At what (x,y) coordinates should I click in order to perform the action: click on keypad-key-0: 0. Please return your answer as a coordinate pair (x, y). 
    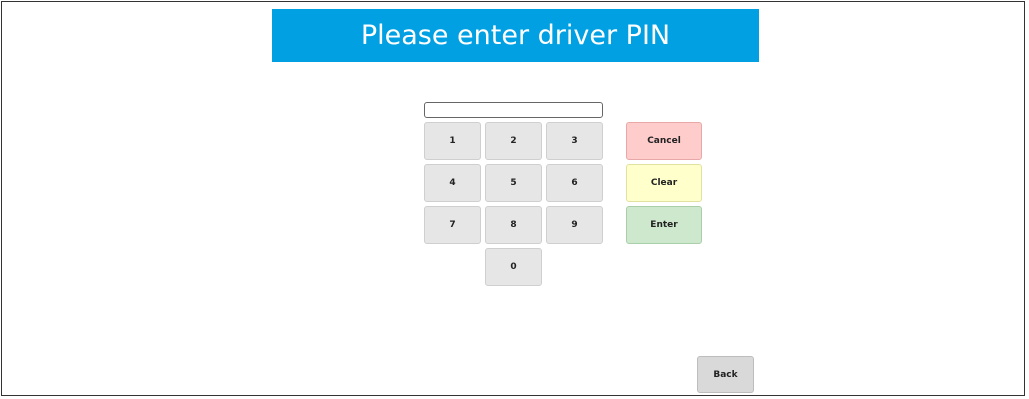
    Looking at the image, I should click on (513, 267).